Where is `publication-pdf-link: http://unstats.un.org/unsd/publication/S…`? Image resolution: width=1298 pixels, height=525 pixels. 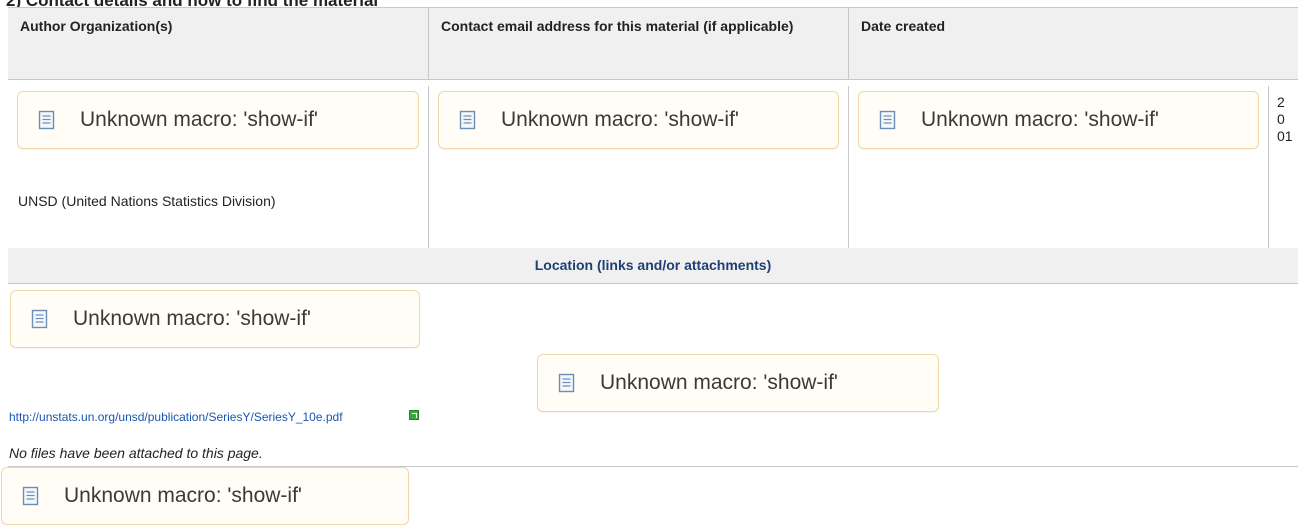
publication-pdf-link: http://unstats.un.org/unsd/publication/S… is located at coordinates (176, 417).